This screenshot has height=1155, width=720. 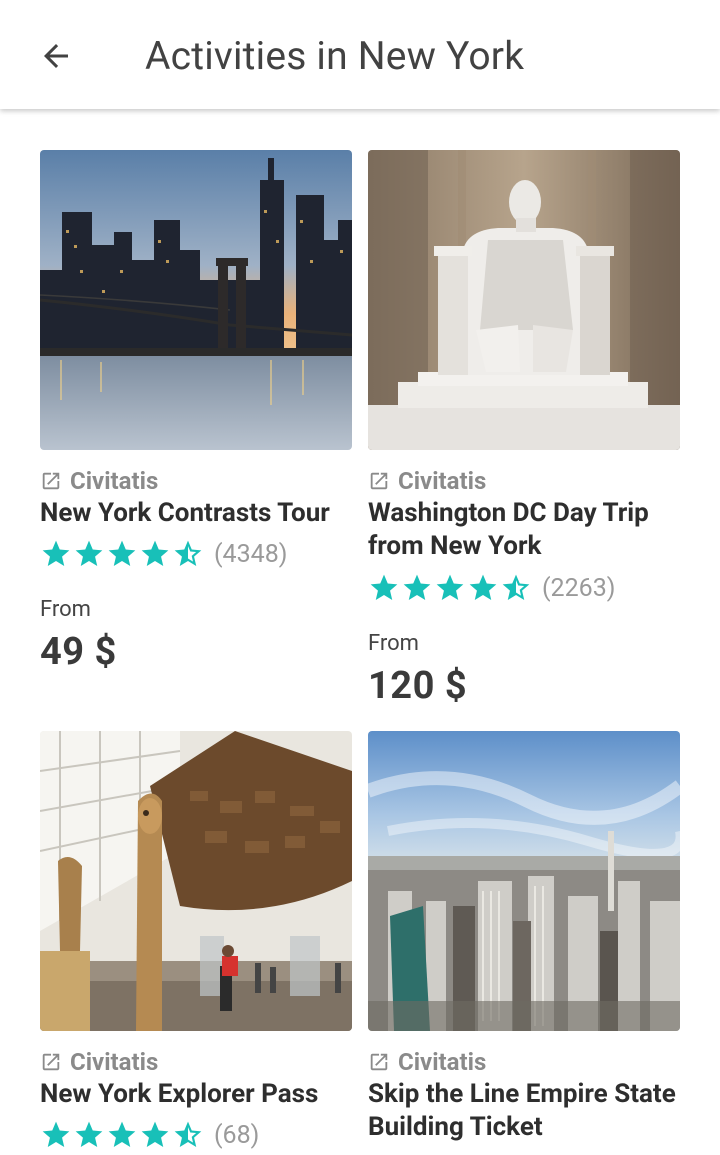 What do you see at coordinates (418, 686) in the screenshot?
I see `price: 120 $` at bounding box center [418, 686].